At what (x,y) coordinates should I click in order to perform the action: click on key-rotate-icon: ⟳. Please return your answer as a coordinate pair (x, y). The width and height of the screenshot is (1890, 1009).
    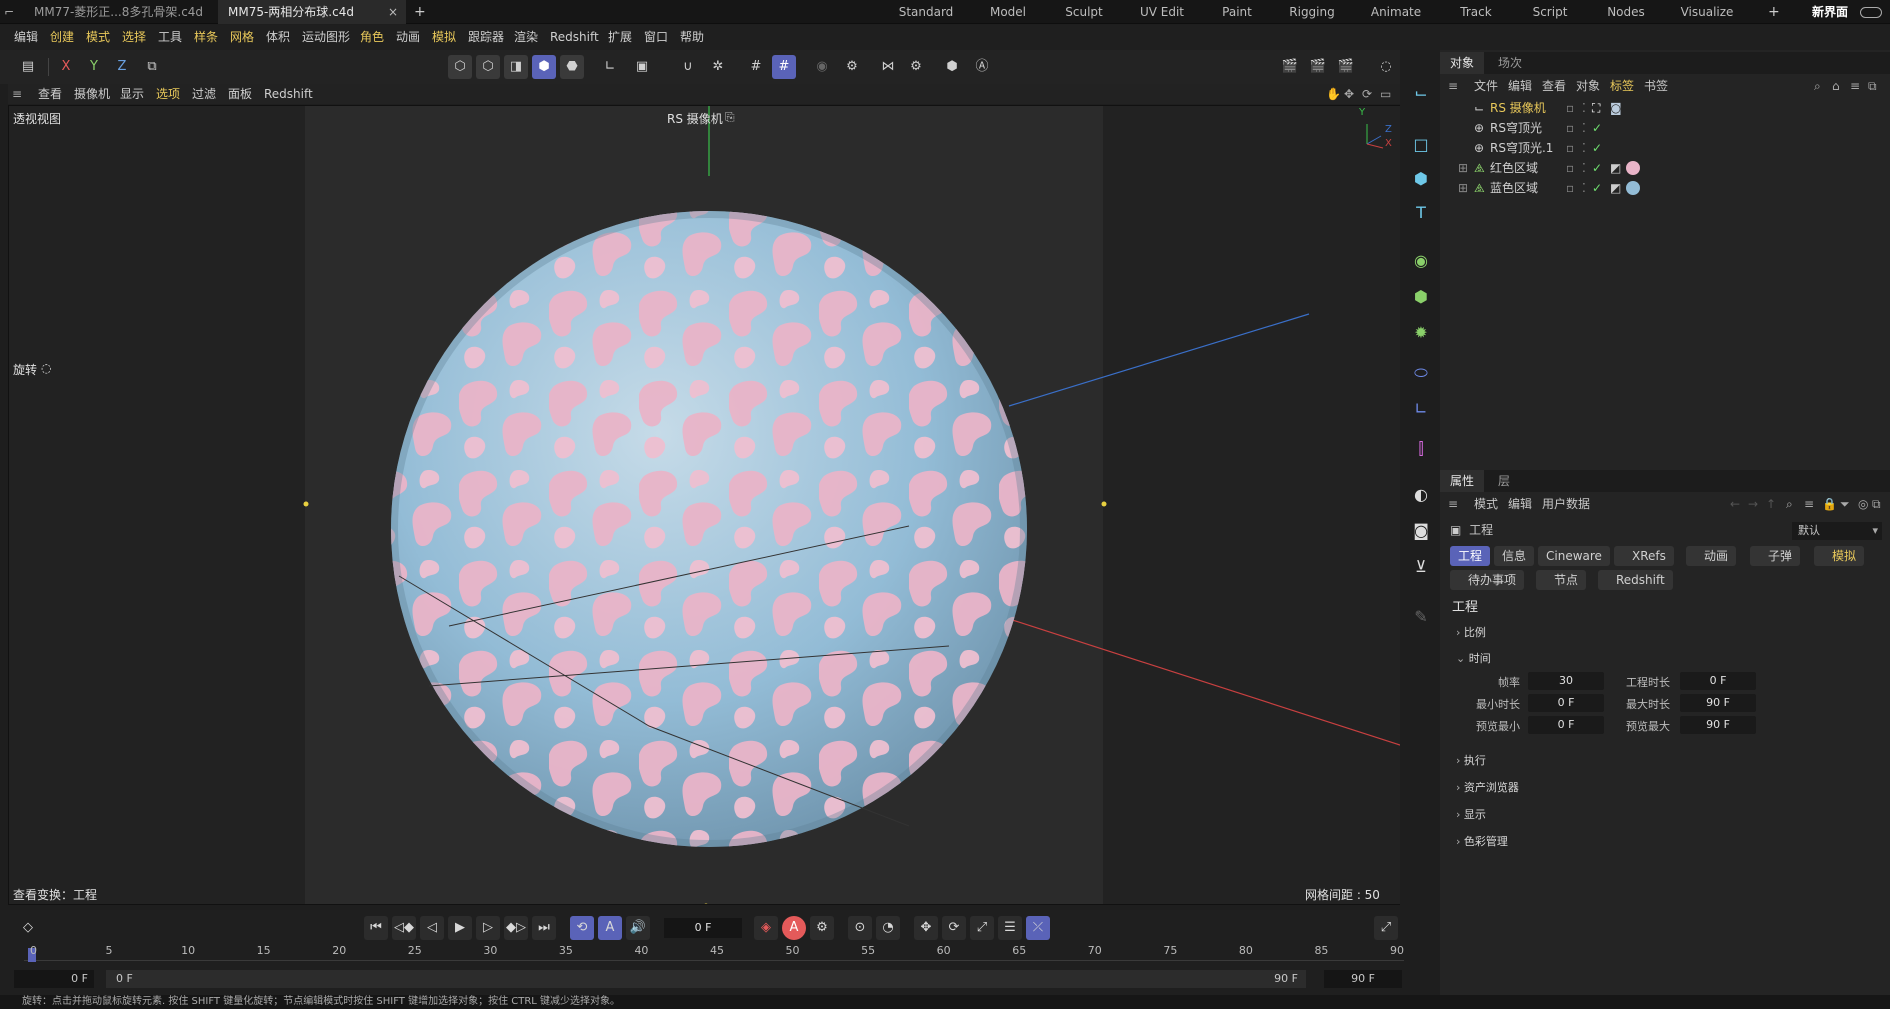
    Looking at the image, I should click on (954, 928).